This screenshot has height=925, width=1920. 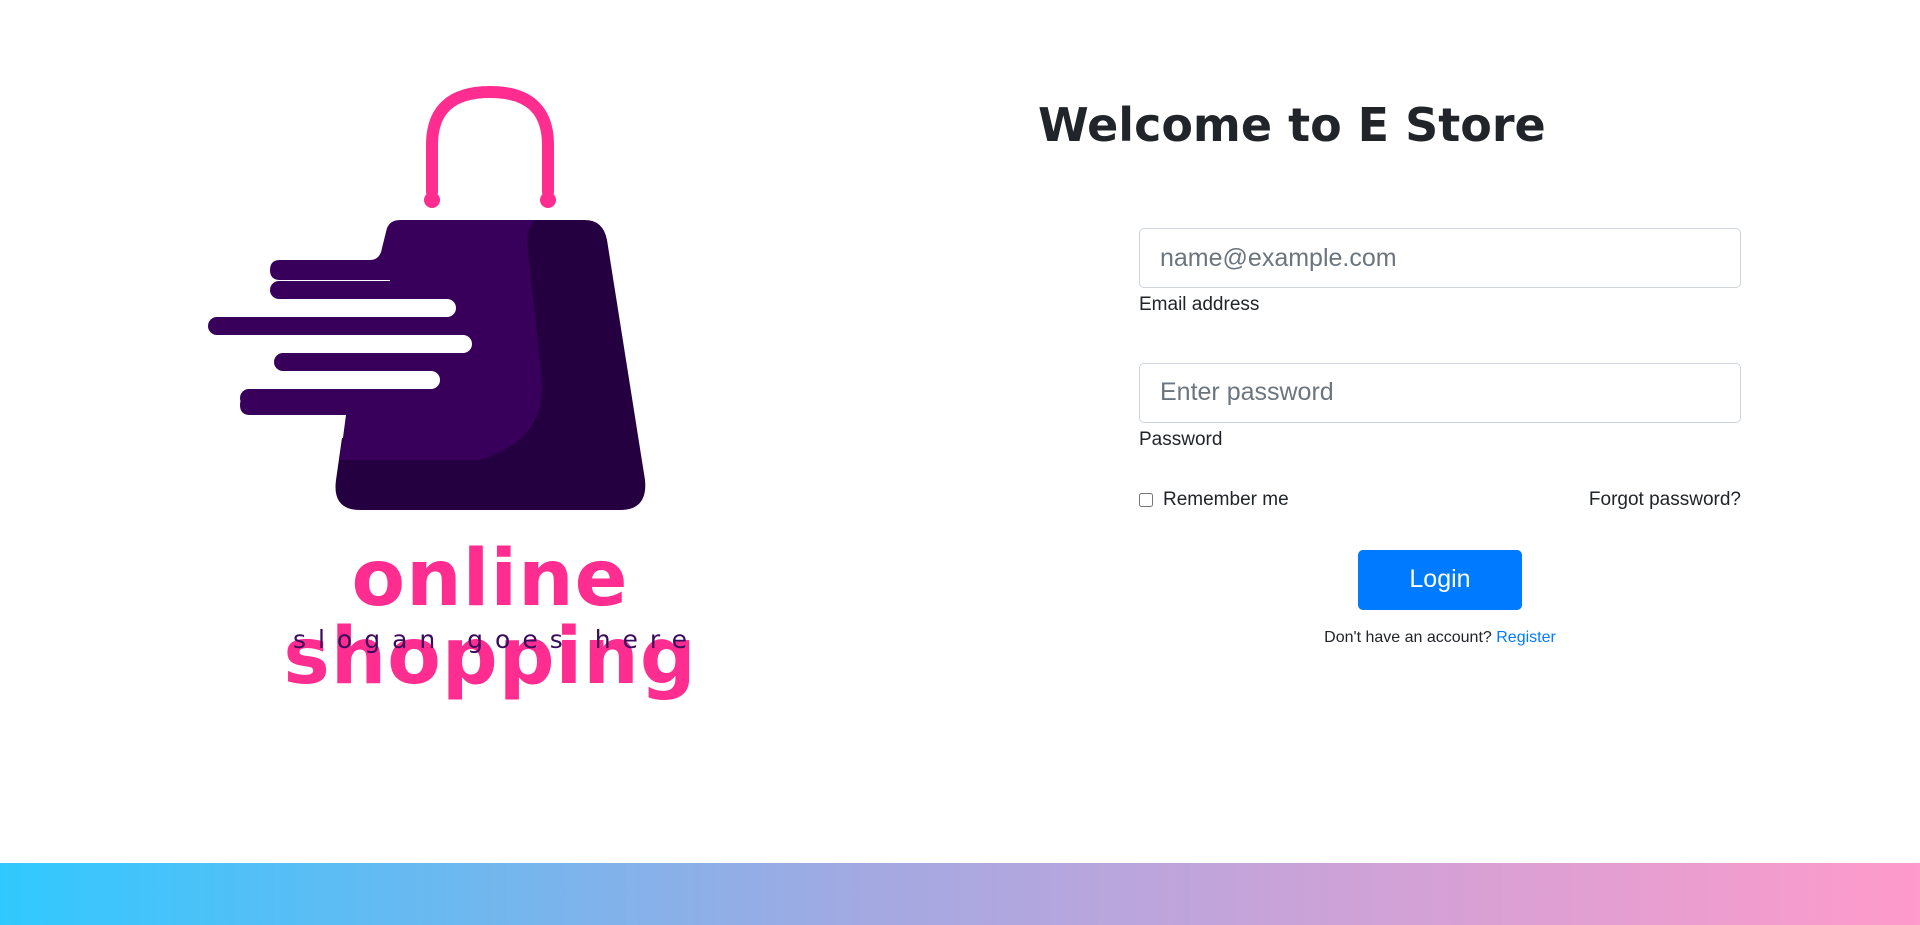 What do you see at coordinates (1292, 125) in the screenshot?
I see `page-title: Welcome to E Store` at bounding box center [1292, 125].